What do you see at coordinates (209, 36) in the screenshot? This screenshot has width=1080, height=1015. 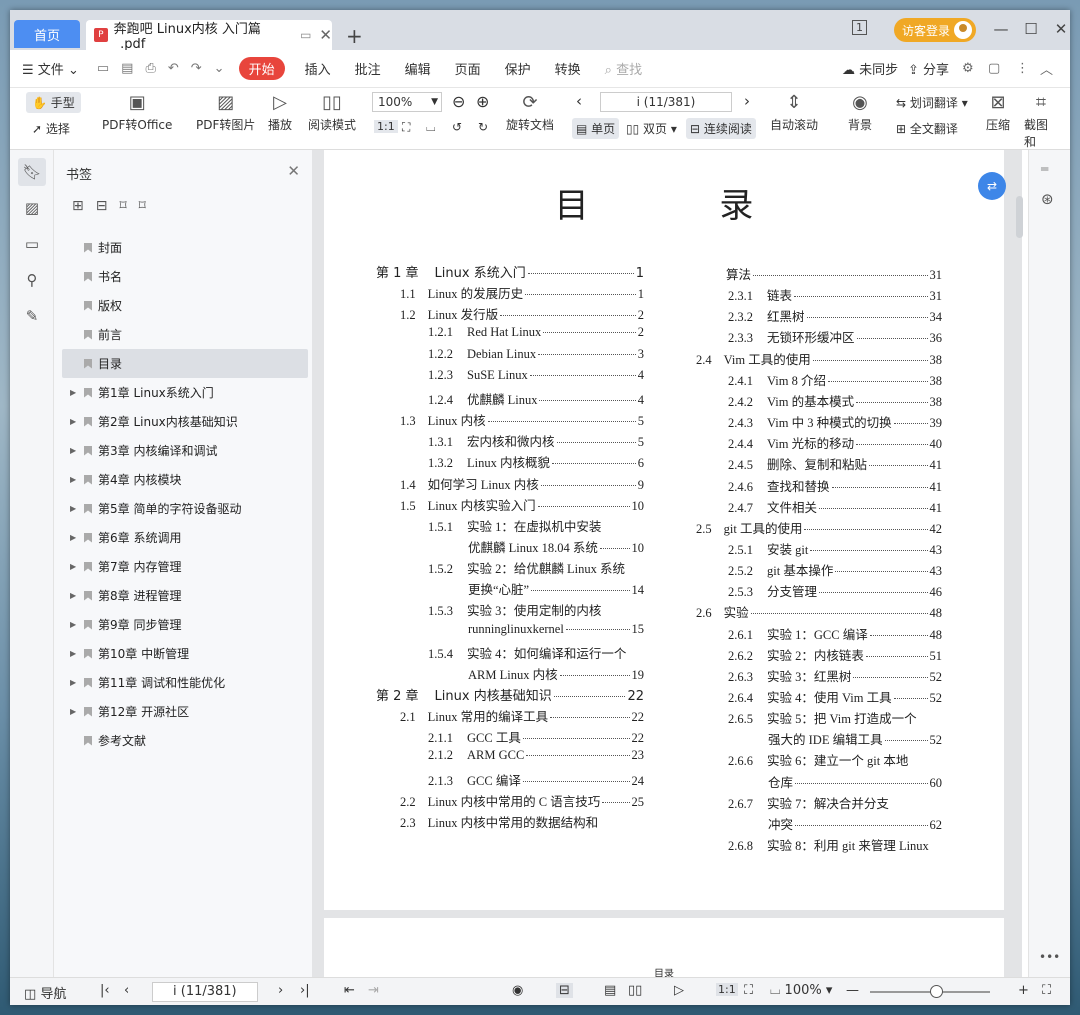 I see `tab-document: P 奔跑吧 Linux内核 入门篇_.pdf ▭ ✕` at bounding box center [209, 36].